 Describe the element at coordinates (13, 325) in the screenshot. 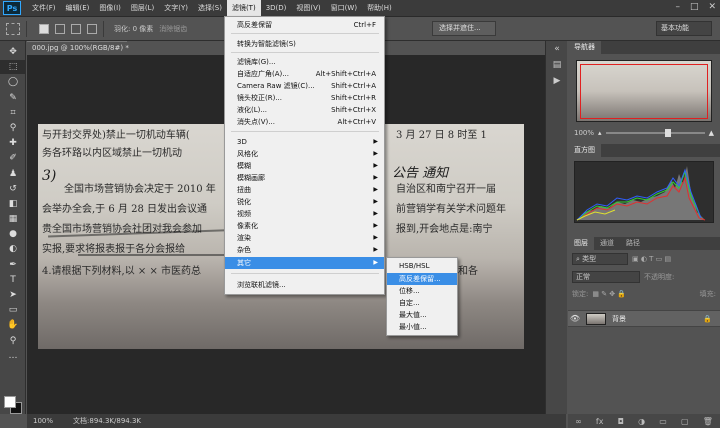

I see `hand-tool-icon: ✋` at that location.